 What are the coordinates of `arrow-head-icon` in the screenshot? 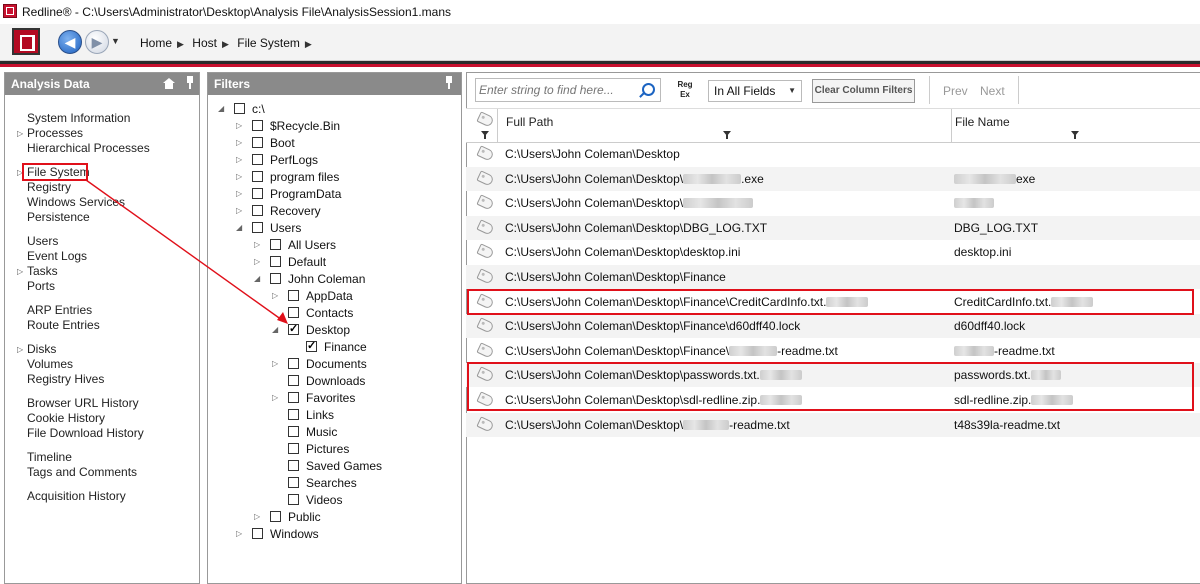 It's located at (282, 318).